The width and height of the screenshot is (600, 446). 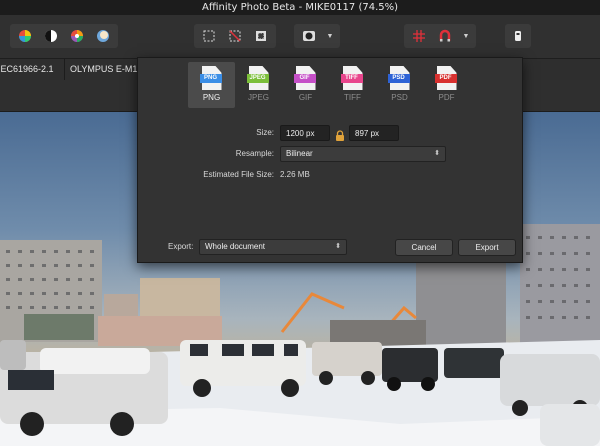 What do you see at coordinates (305, 97) in the screenshot?
I see `format-label: GIF` at bounding box center [305, 97].